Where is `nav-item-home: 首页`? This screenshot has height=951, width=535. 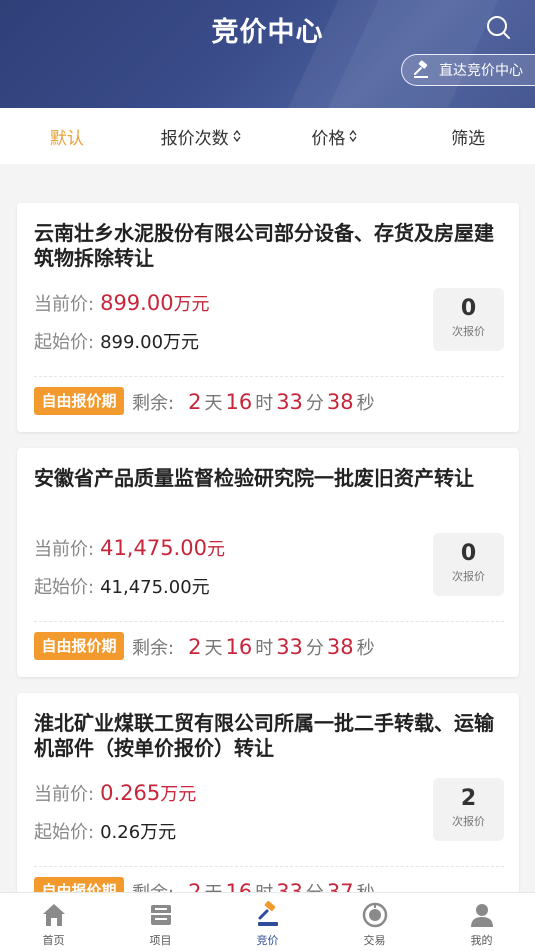 nav-item-home: 首页 is located at coordinates (53, 922).